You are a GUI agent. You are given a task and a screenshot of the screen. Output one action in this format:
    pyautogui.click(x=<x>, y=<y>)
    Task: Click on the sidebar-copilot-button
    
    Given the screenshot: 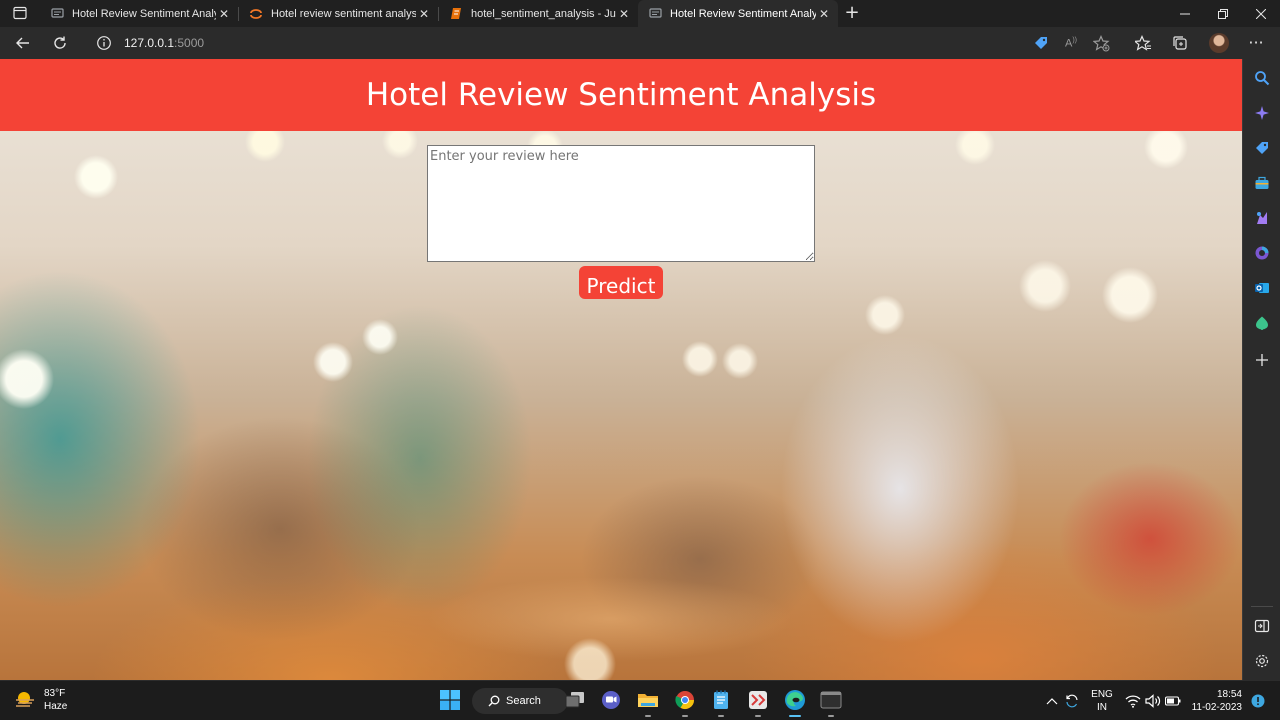 What is the action you would take?
    pyautogui.click(x=1262, y=113)
    